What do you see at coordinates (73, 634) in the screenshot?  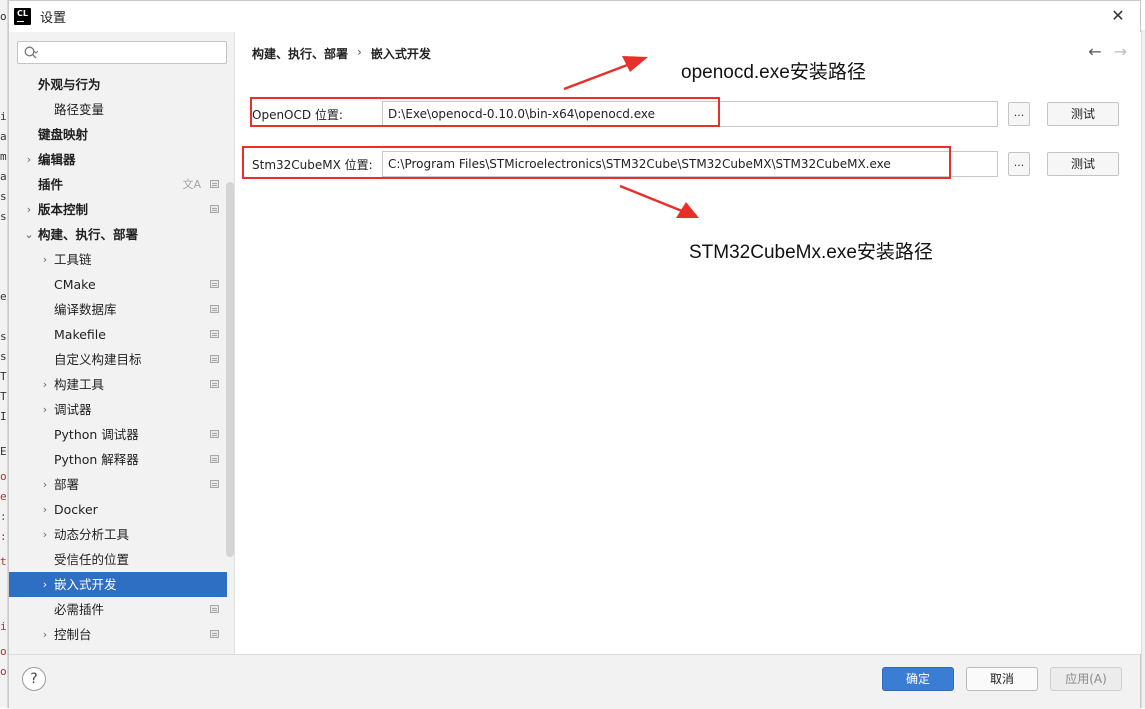 I see `sidebar-item-label: 控制台` at bounding box center [73, 634].